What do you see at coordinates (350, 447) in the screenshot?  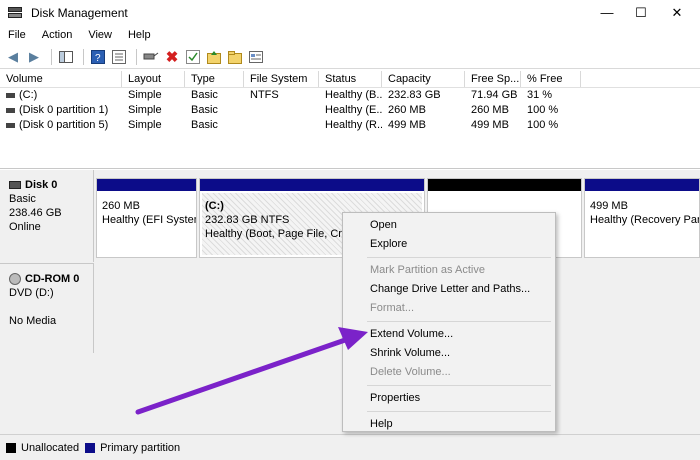 I see `legend: Unallocated Primary partition` at bounding box center [350, 447].